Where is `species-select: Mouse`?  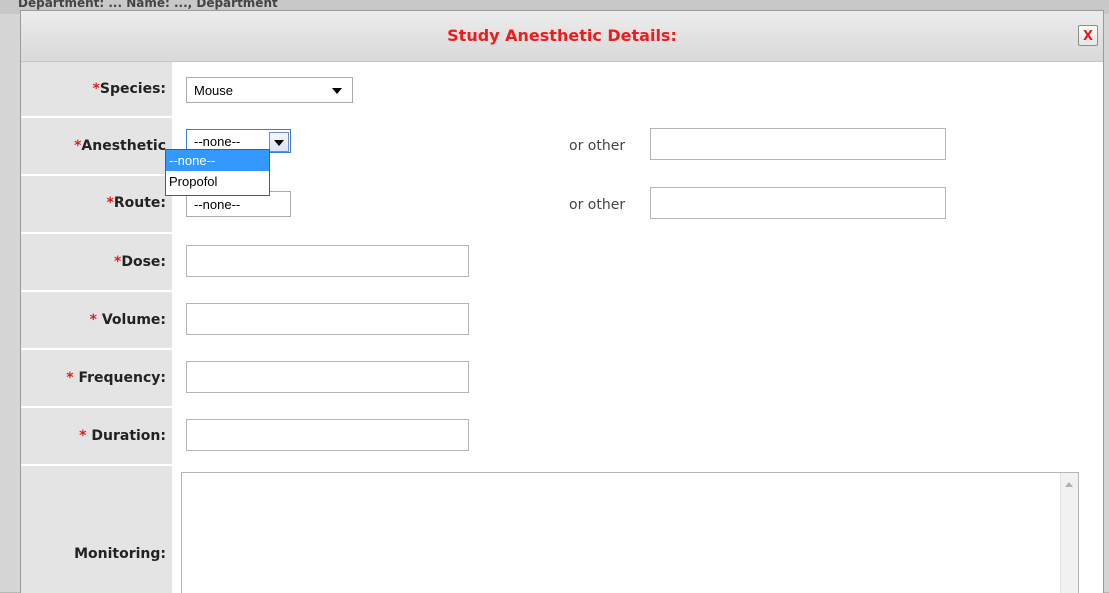 species-select: Mouse is located at coordinates (269, 90).